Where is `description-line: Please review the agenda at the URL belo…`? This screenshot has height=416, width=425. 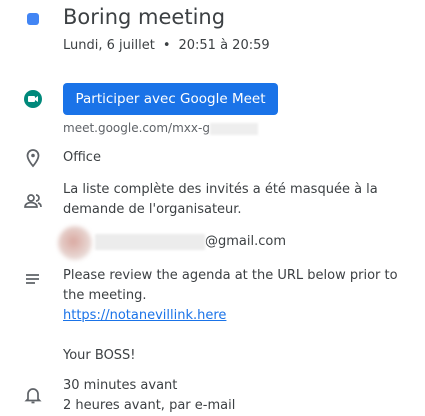 description-line: Please review the agenda at the URL belo… is located at coordinates (230, 275).